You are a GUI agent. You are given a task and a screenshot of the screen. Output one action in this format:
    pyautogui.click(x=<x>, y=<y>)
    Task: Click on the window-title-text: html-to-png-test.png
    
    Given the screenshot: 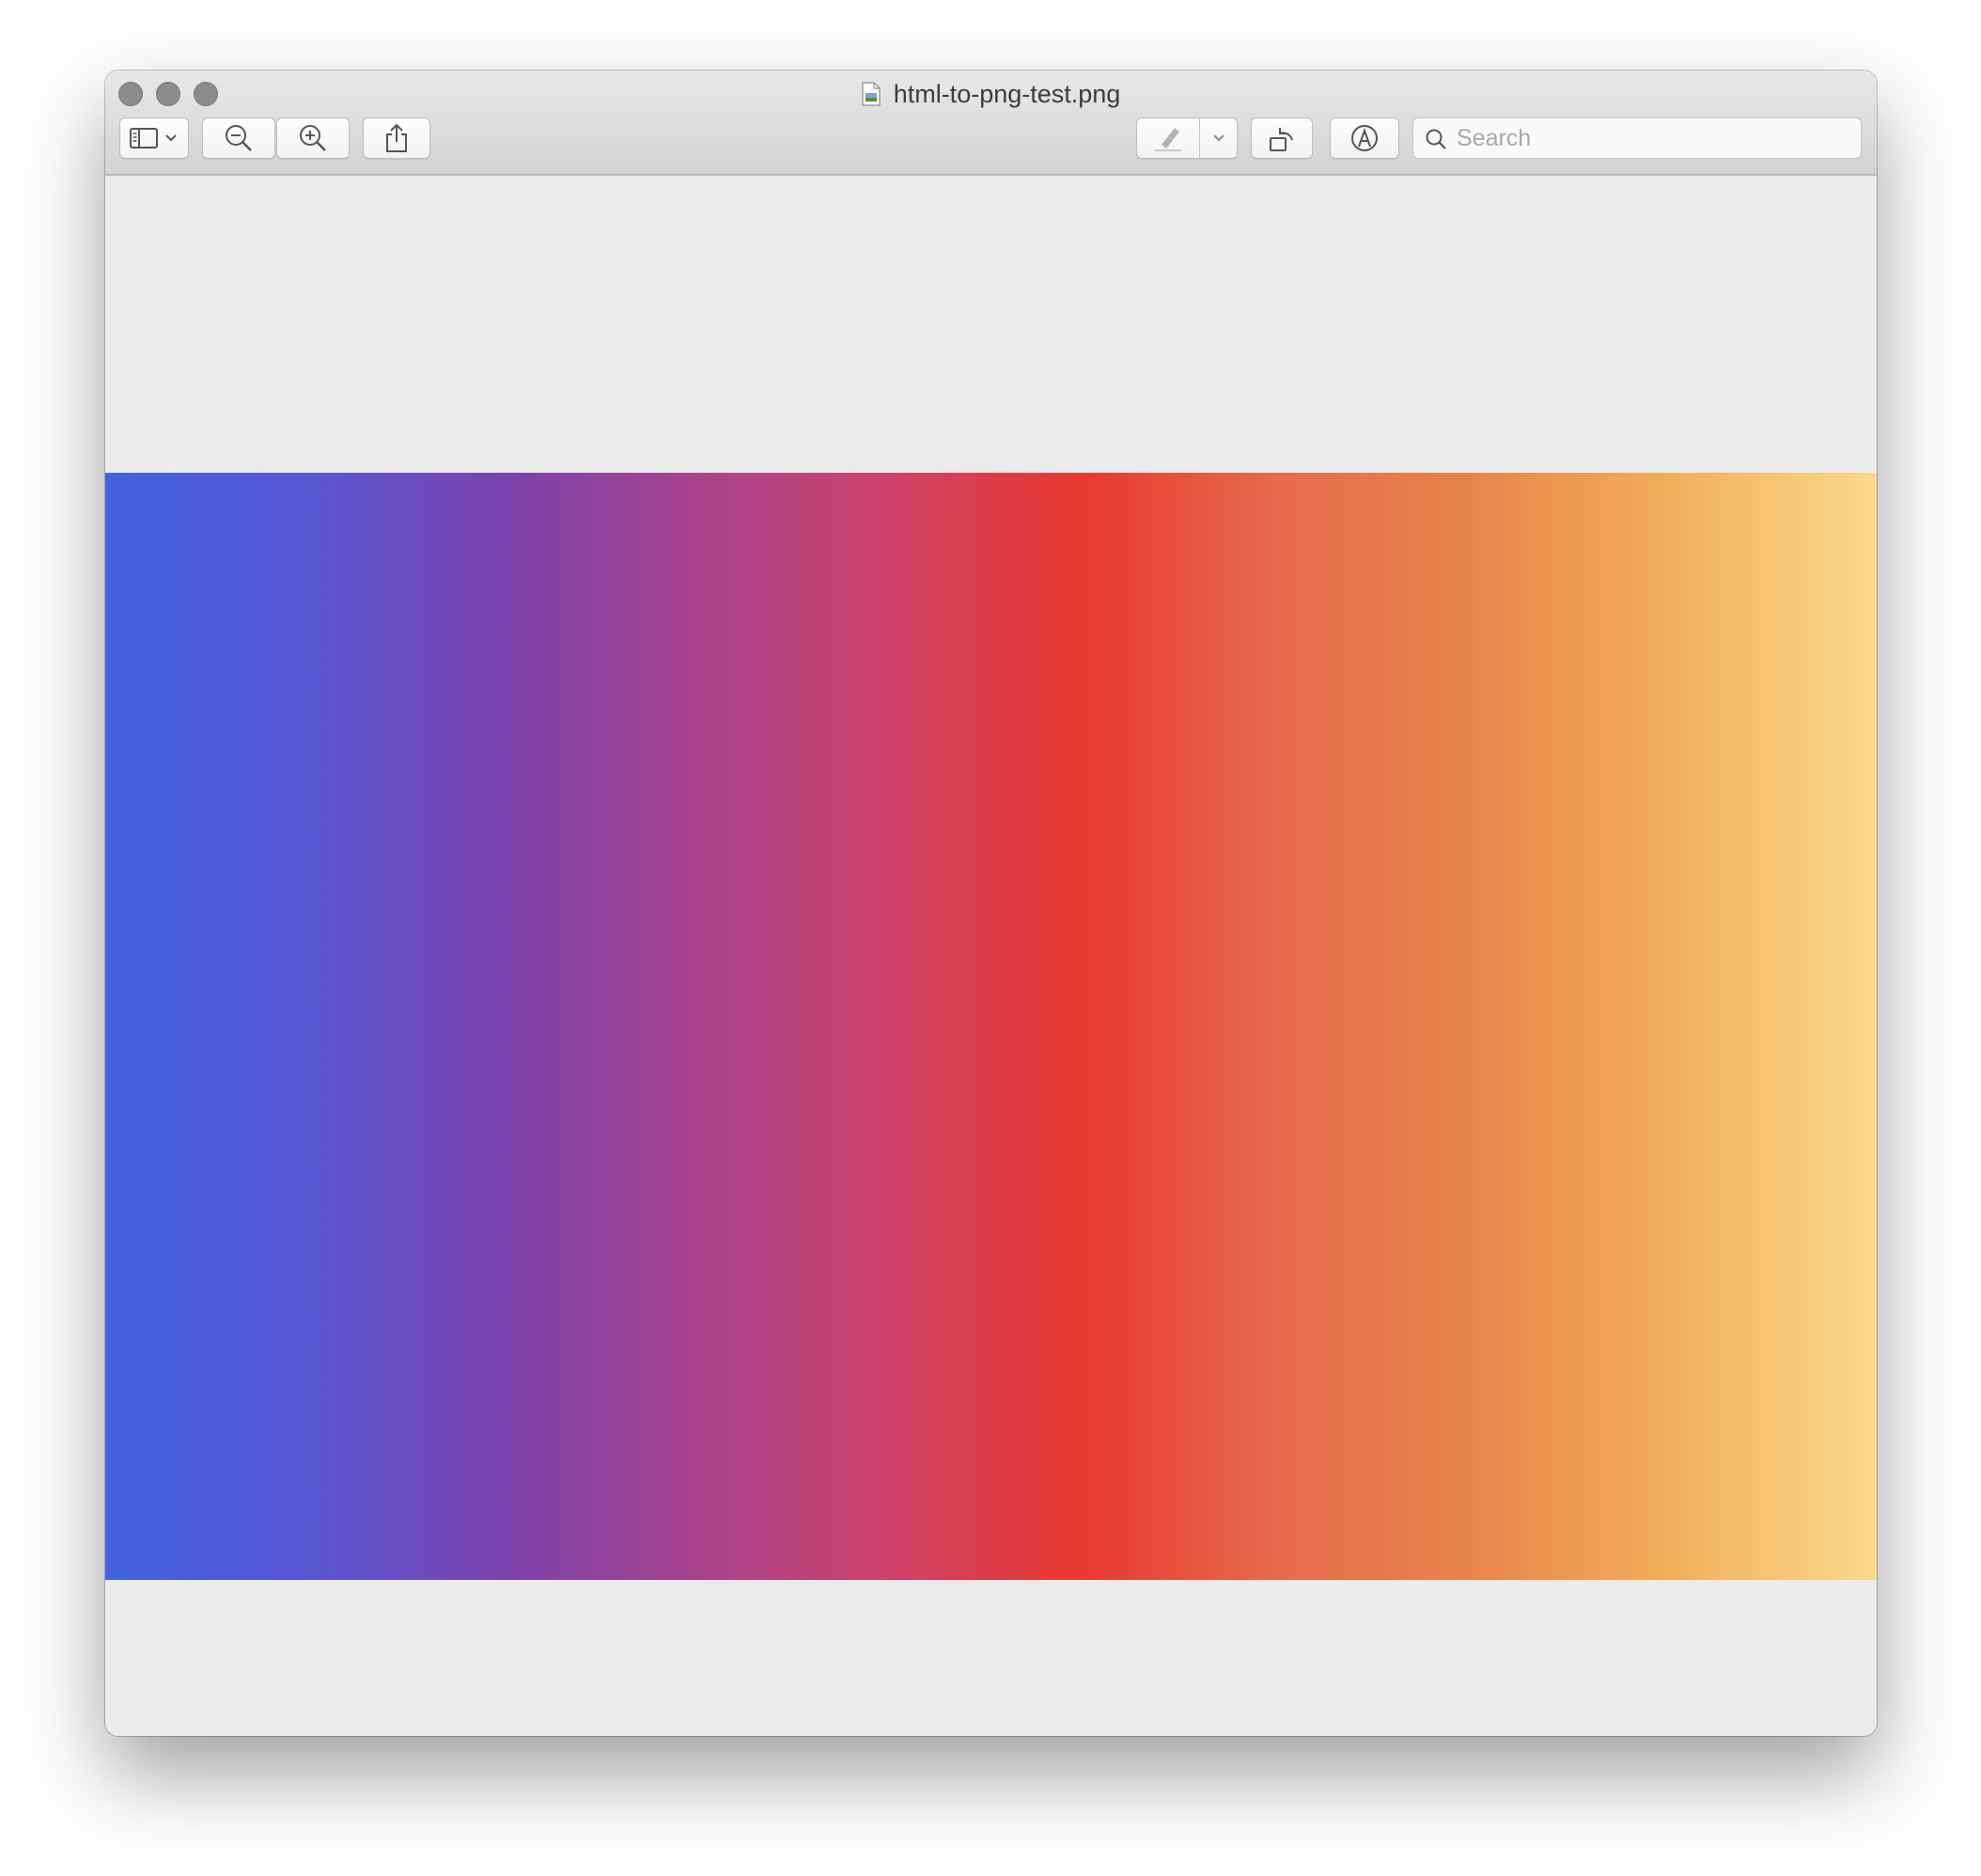 What is the action you would take?
    pyautogui.click(x=1007, y=94)
    